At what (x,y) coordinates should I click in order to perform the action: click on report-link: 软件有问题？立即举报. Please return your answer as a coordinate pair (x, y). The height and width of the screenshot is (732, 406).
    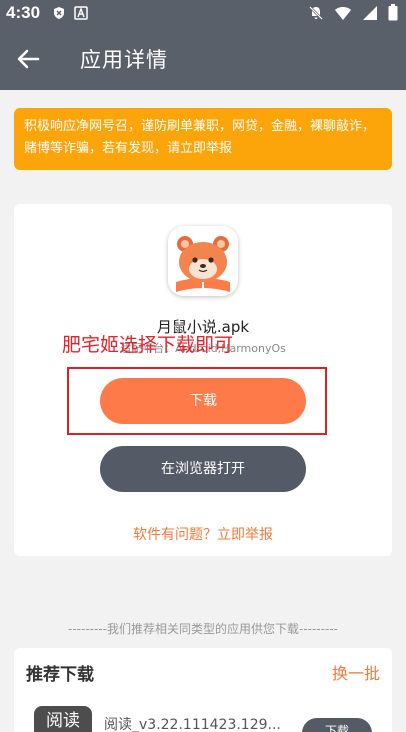
    Looking at the image, I should click on (203, 534).